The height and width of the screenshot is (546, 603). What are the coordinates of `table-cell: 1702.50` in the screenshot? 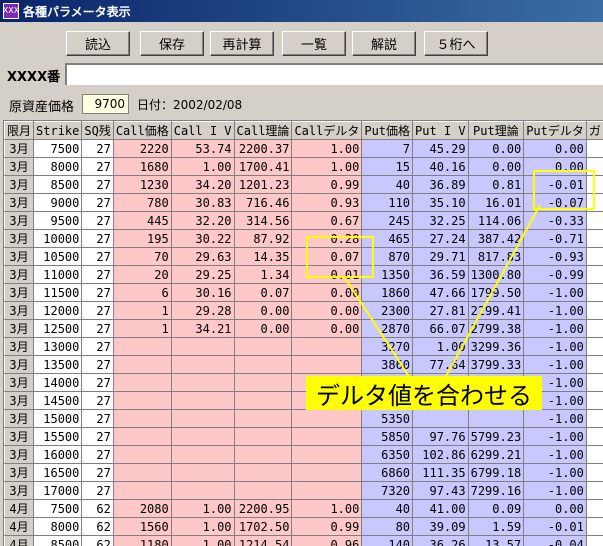 It's located at (263, 526).